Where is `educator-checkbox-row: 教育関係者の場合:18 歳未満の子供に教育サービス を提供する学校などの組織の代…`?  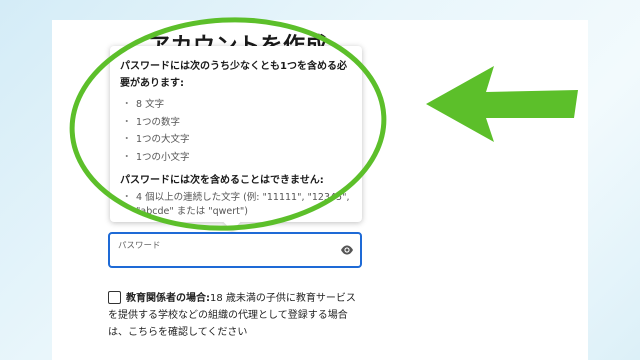
educator-checkbox-row: 教育関係者の場合:18 歳未満の子供に教育サービス を提供する学校などの組織の代… is located at coordinates (239, 315).